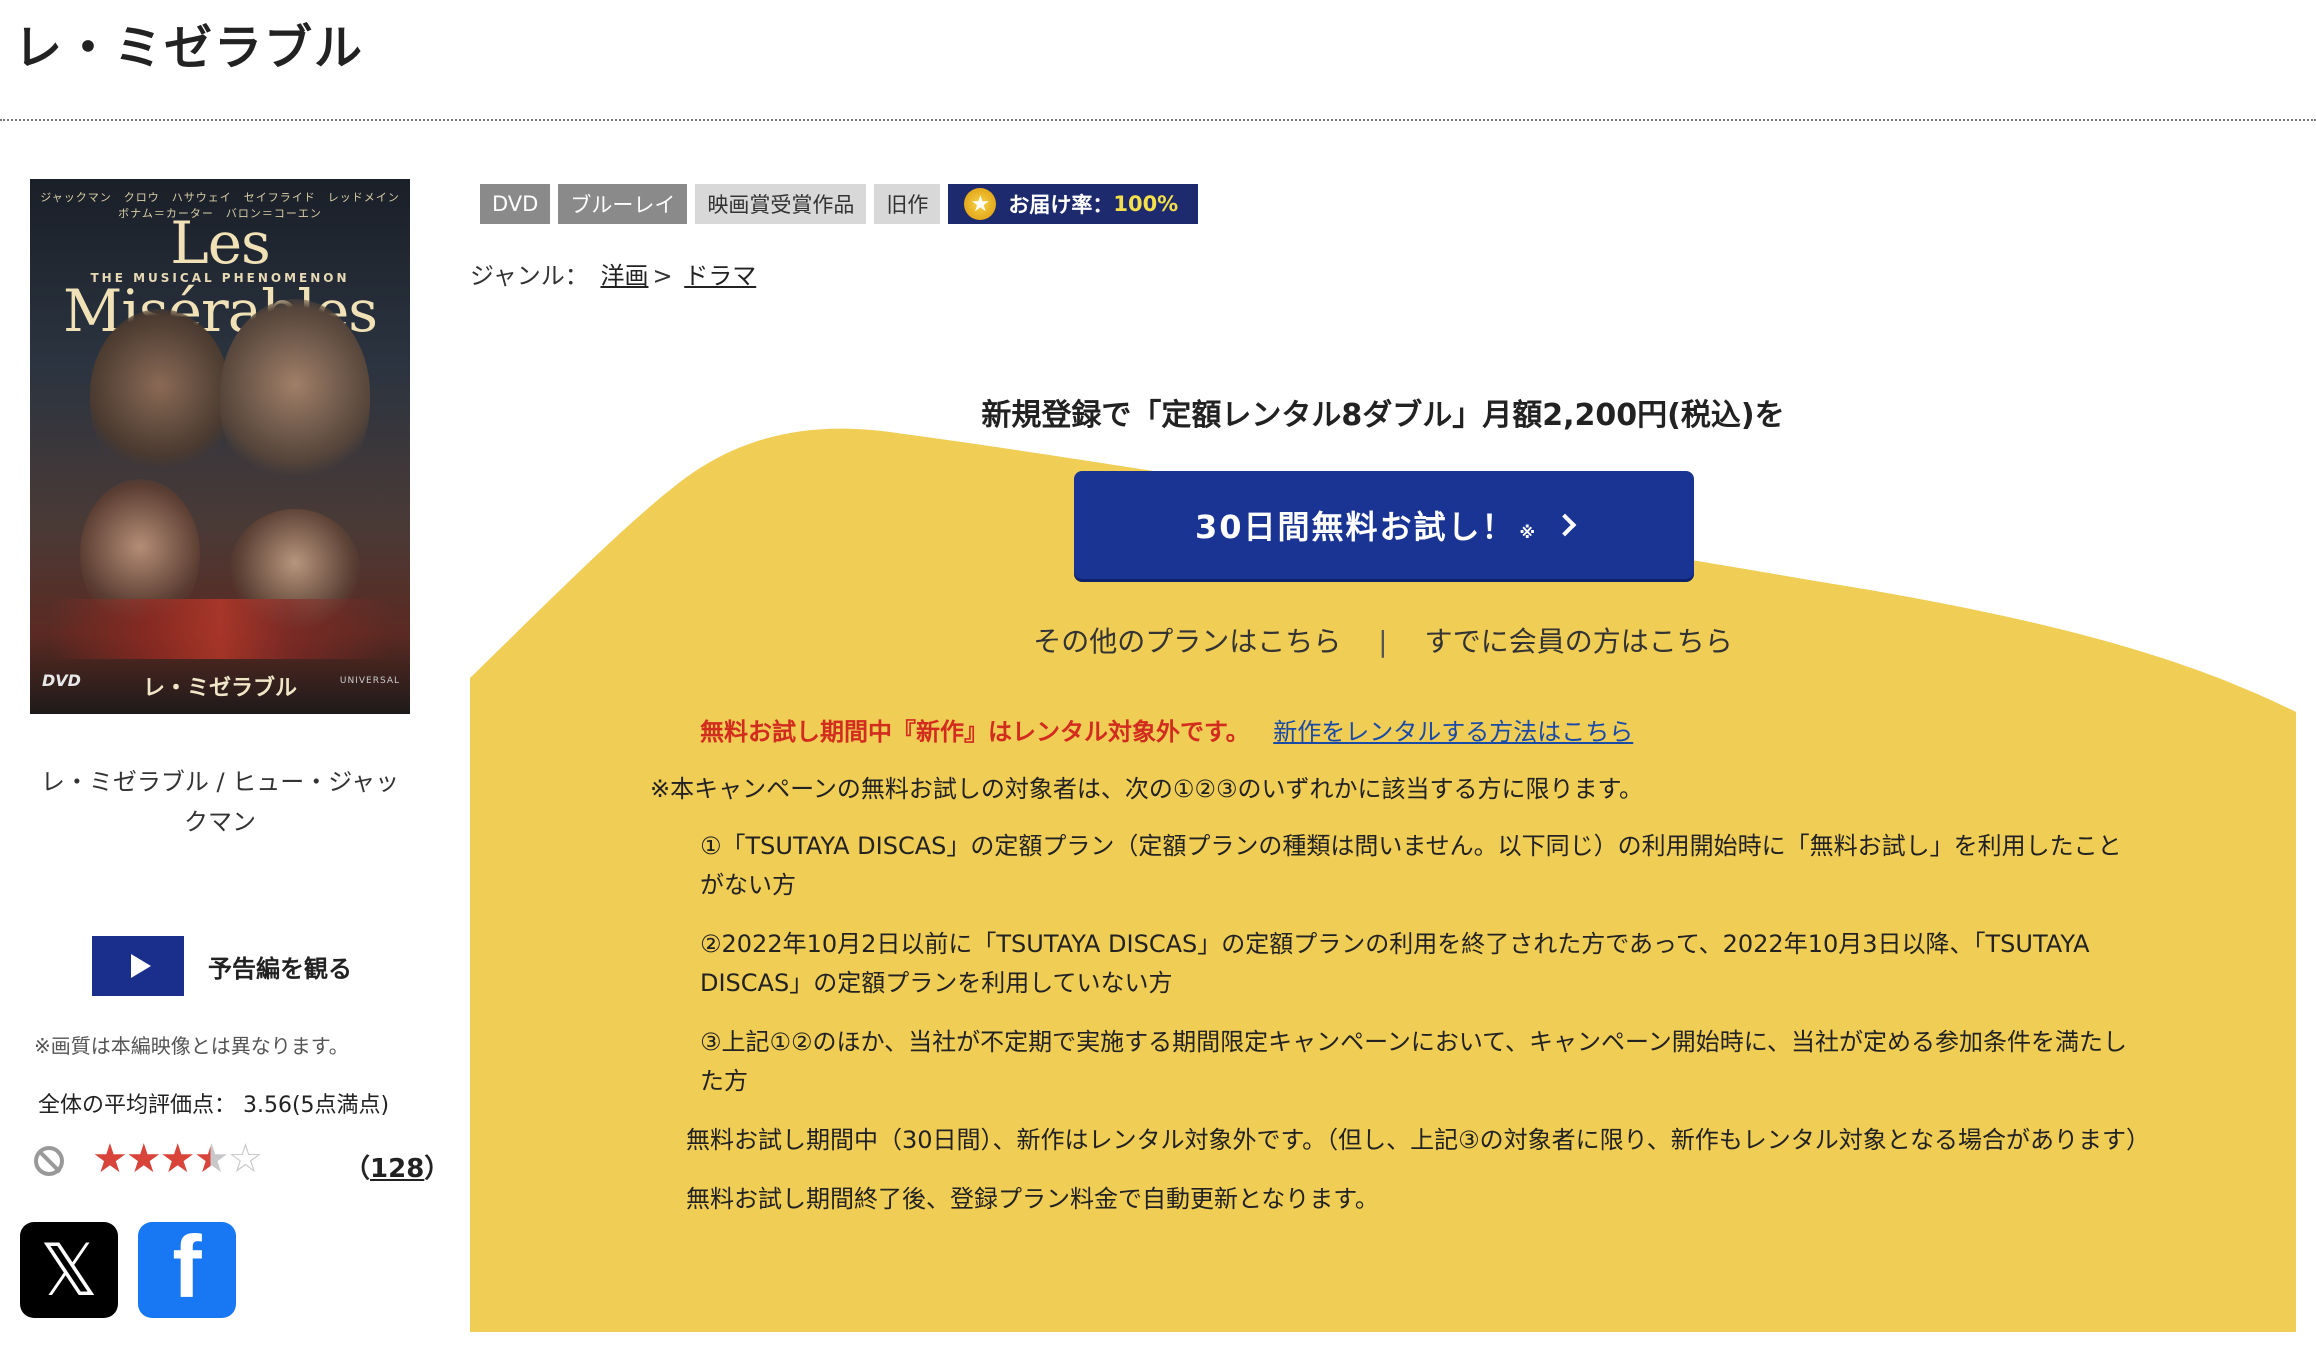 The width and height of the screenshot is (2316, 1348). I want to click on trailer-label: 予告編を観る, so click(280, 966).